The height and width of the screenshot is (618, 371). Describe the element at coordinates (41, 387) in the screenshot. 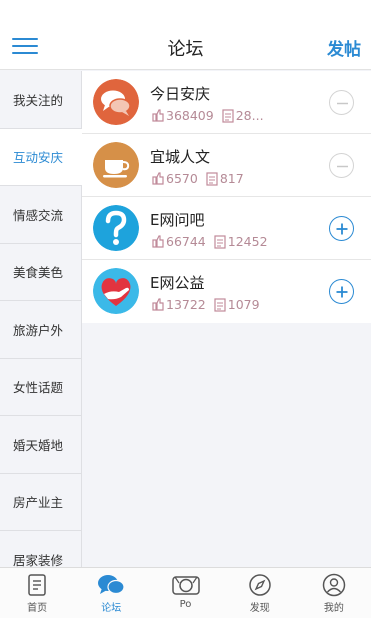

I see `sidebar-item-women: 女性话题` at that location.